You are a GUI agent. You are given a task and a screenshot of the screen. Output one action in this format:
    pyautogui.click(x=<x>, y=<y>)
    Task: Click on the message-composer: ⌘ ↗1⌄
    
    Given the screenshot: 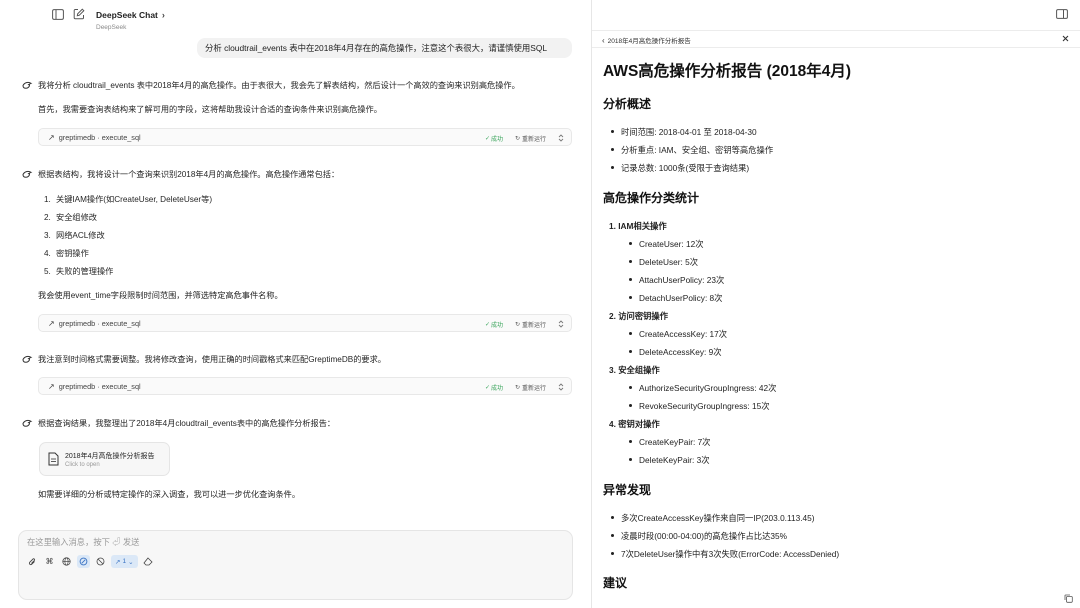 What is the action you would take?
    pyautogui.click(x=295, y=565)
    